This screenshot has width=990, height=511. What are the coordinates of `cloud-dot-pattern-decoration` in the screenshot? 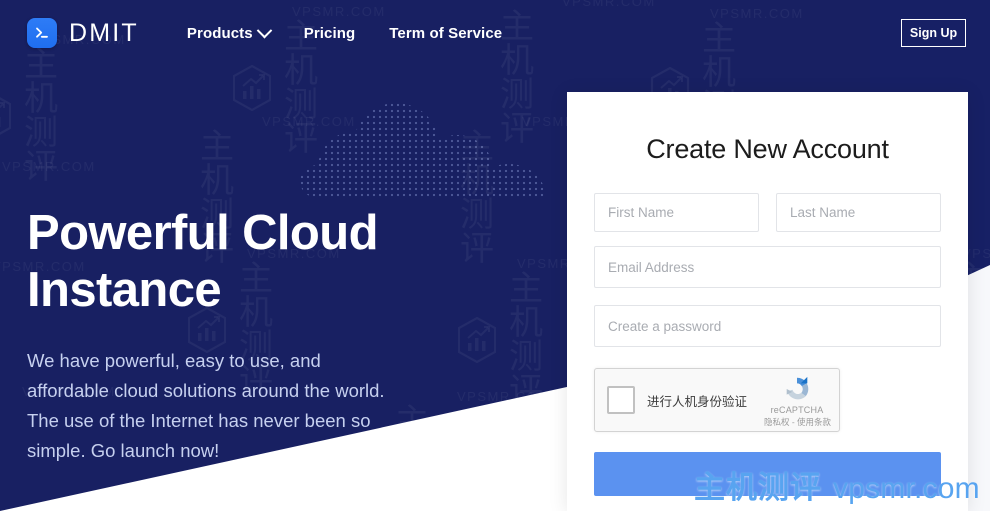 It's located at (422, 150).